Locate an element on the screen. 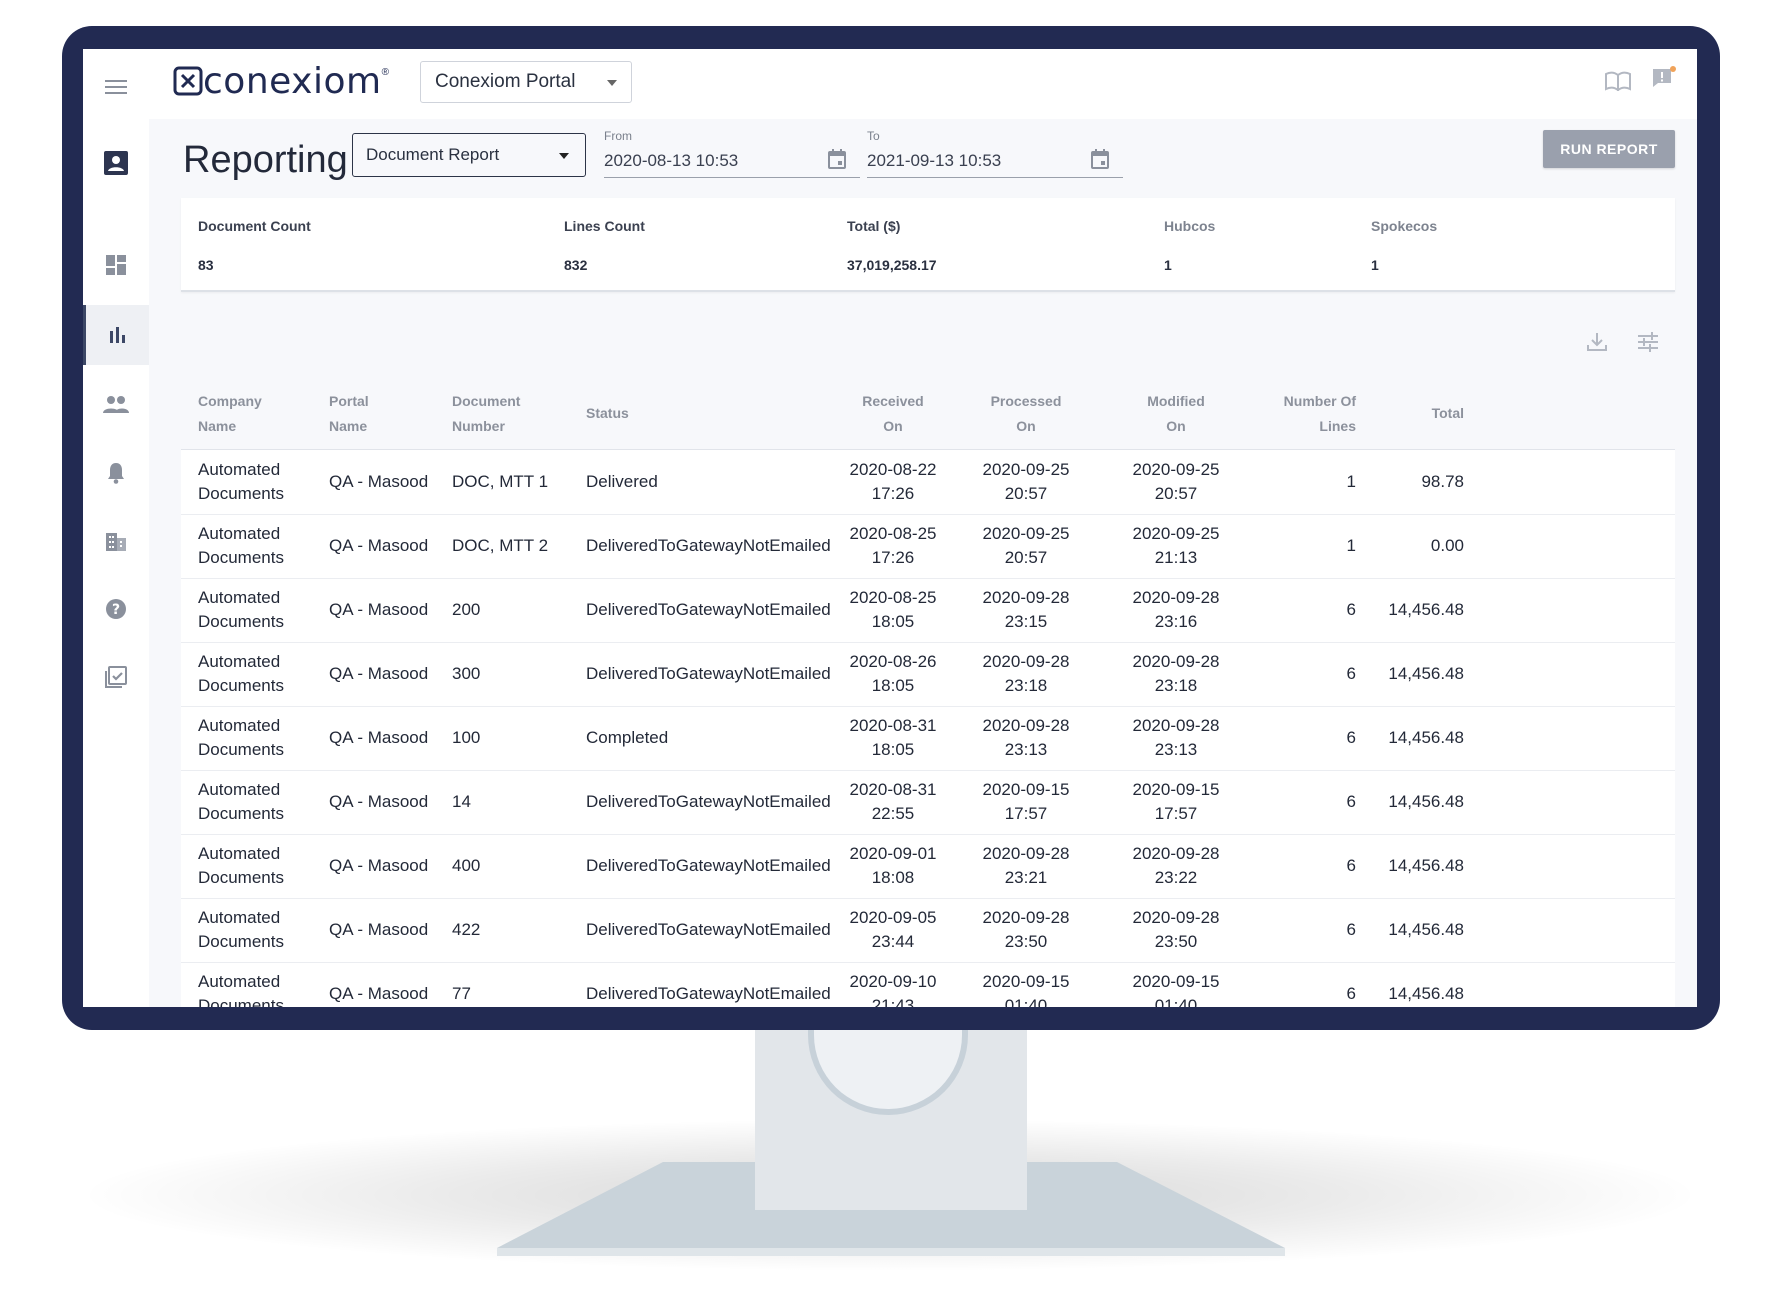  cell-text: 6 is located at coordinates (1351, 737).